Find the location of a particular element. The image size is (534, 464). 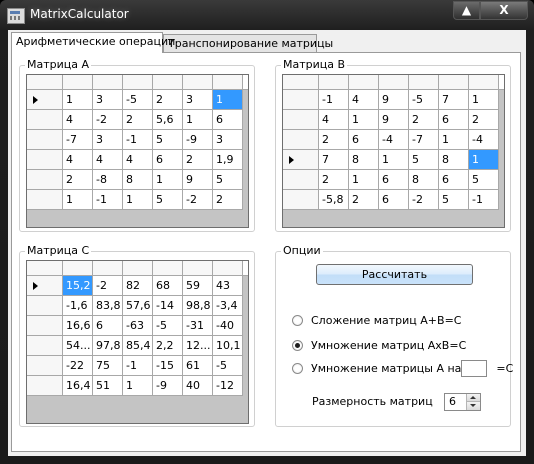

grid-cell: 15,2 is located at coordinates (78, 286).